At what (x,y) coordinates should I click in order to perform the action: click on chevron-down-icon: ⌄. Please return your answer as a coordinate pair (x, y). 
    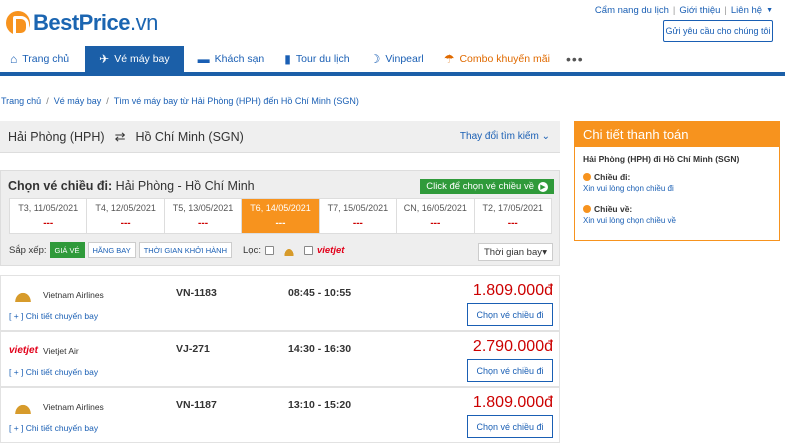
    Looking at the image, I should click on (545, 136).